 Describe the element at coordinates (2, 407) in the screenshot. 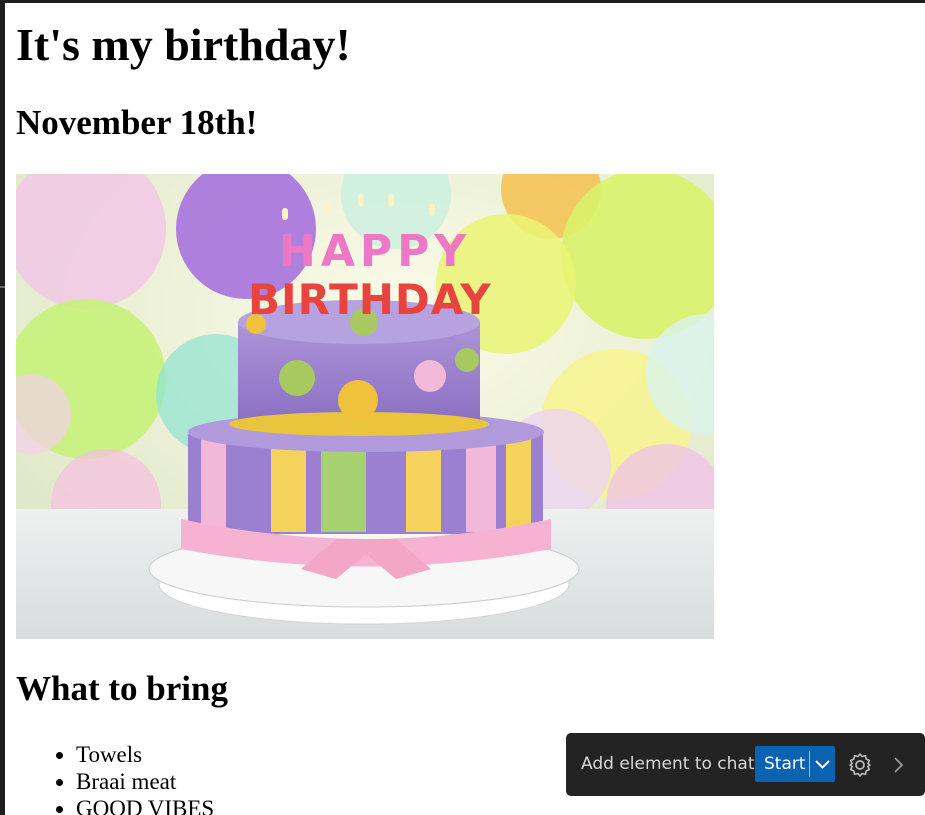

I see `window-left-border` at that location.